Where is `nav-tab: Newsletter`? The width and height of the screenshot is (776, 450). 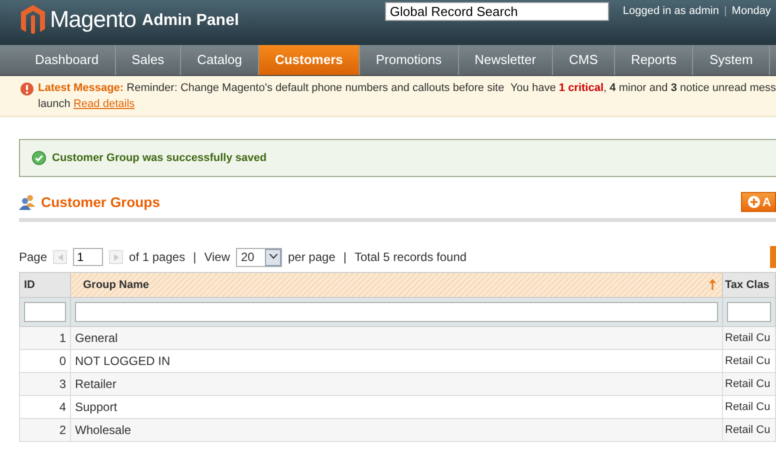 nav-tab: Newsletter is located at coordinates (506, 60).